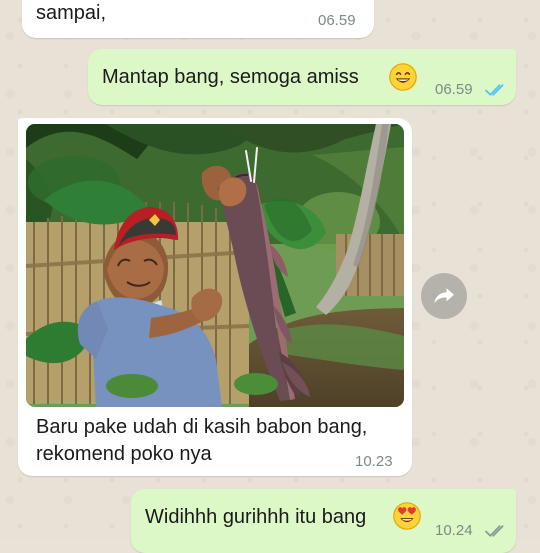  I want to click on outgoing-message-bubble: Mantap bang, semoga amiss 06.59, so click(302, 77).